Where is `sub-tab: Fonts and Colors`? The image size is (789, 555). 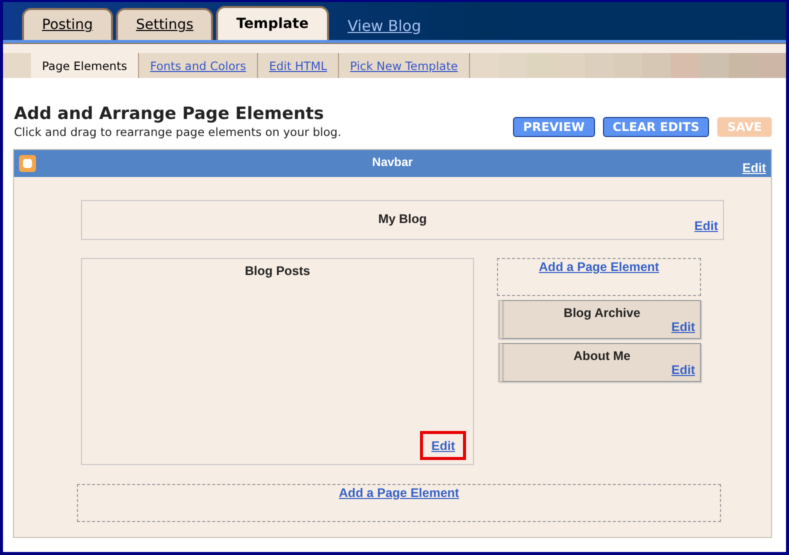
sub-tab: Fonts and Colors is located at coordinates (198, 65).